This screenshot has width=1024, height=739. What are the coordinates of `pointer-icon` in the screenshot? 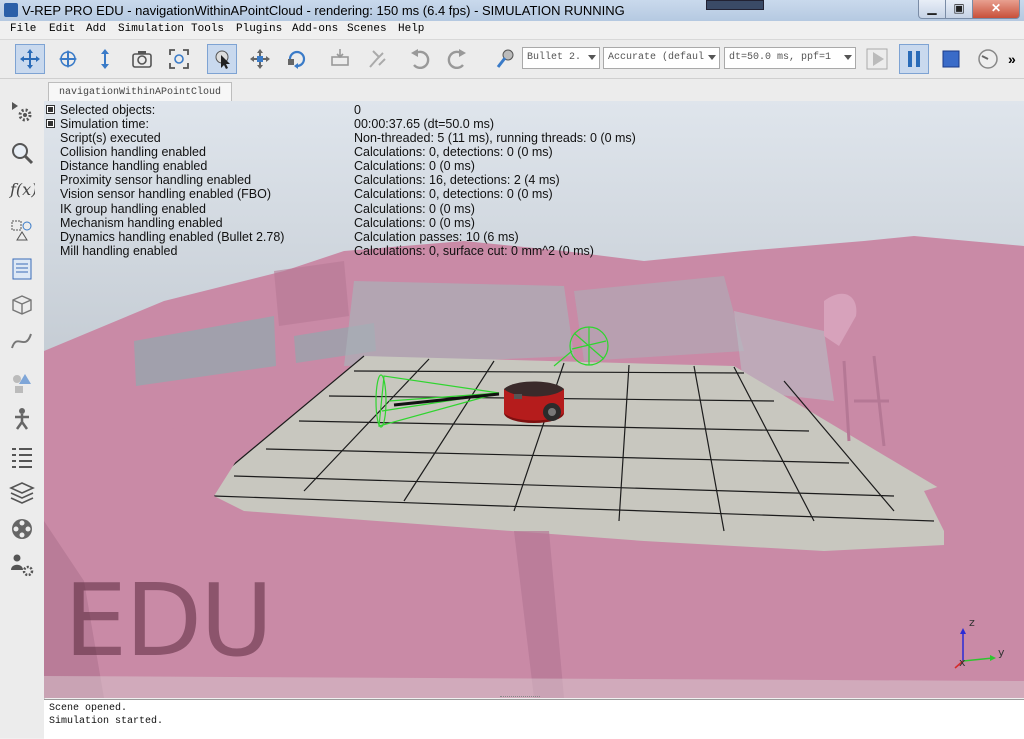 It's located at (222, 59).